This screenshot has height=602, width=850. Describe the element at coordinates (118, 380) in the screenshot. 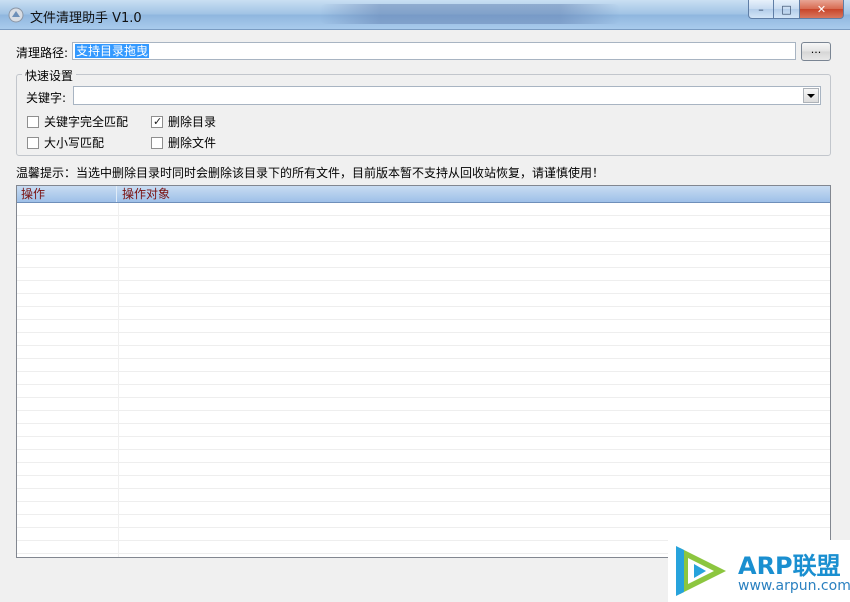

I see `column-divider` at that location.